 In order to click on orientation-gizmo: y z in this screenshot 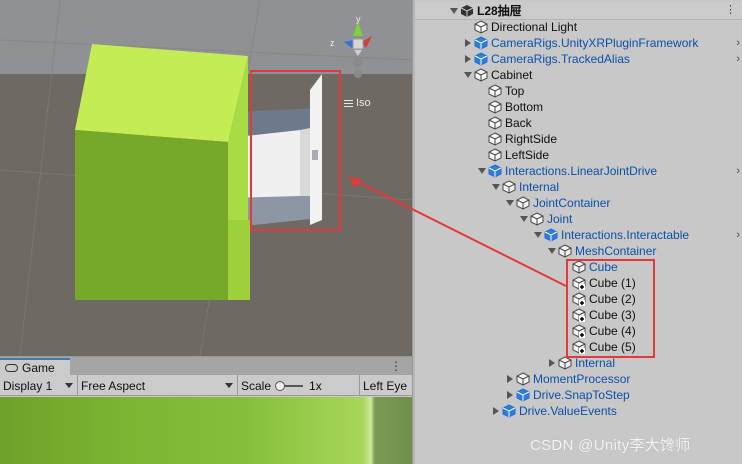, I will do `click(358, 48)`.